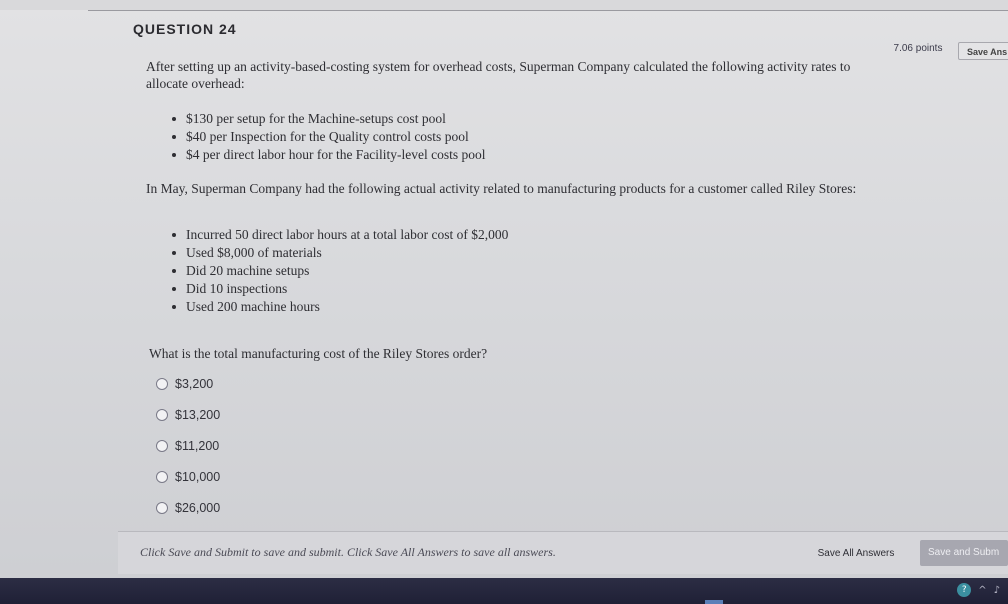 The height and width of the screenshot is (604, 1008). What do you see at coordinates (982, 590) in the screenshot?
I see `chevron-up-icon: ^` at bounding box center [982, 590].